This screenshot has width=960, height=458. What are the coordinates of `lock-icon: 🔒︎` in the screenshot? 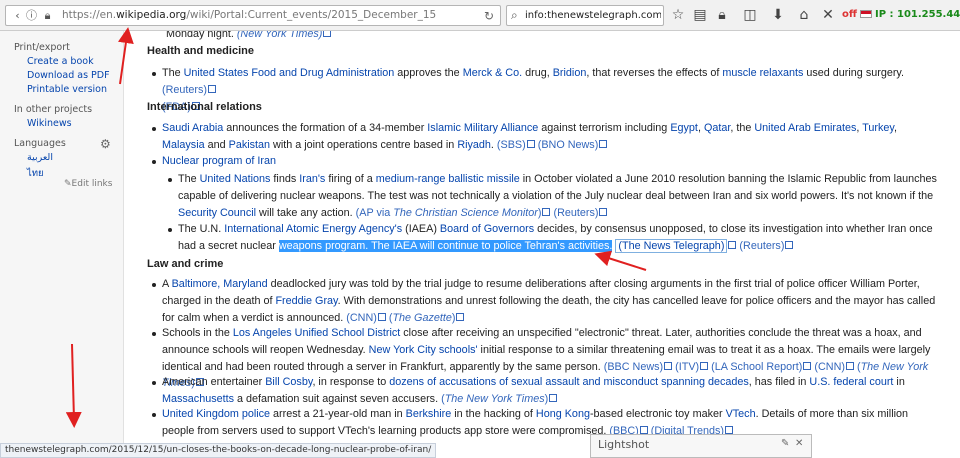 It's located at (47, 15).